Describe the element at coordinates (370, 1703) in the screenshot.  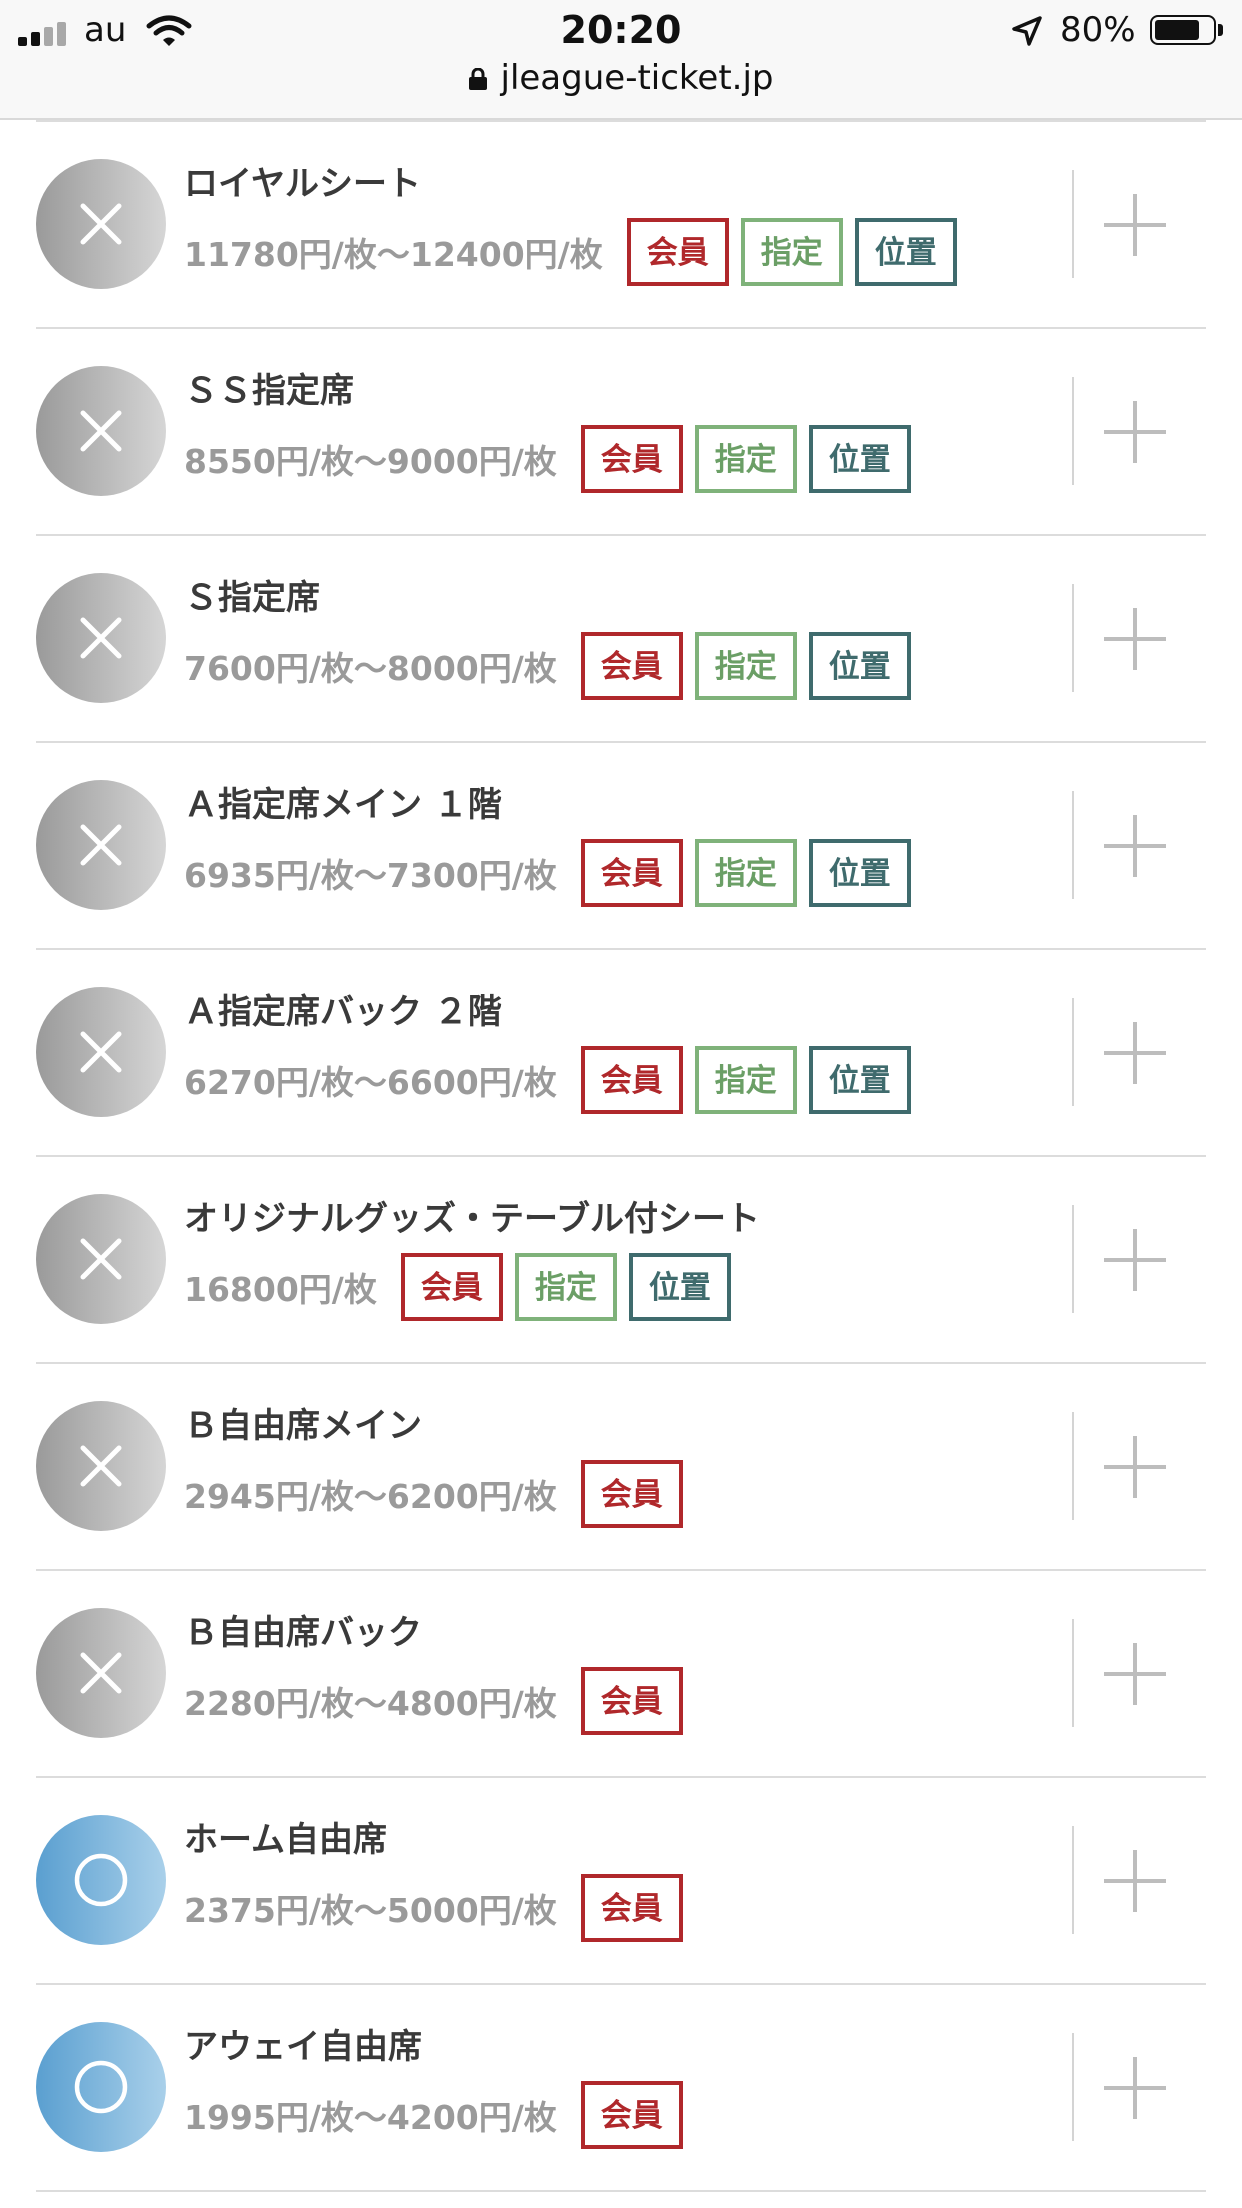
I see `seat-price: 2280円/枚〜4800円/枚` at that location.